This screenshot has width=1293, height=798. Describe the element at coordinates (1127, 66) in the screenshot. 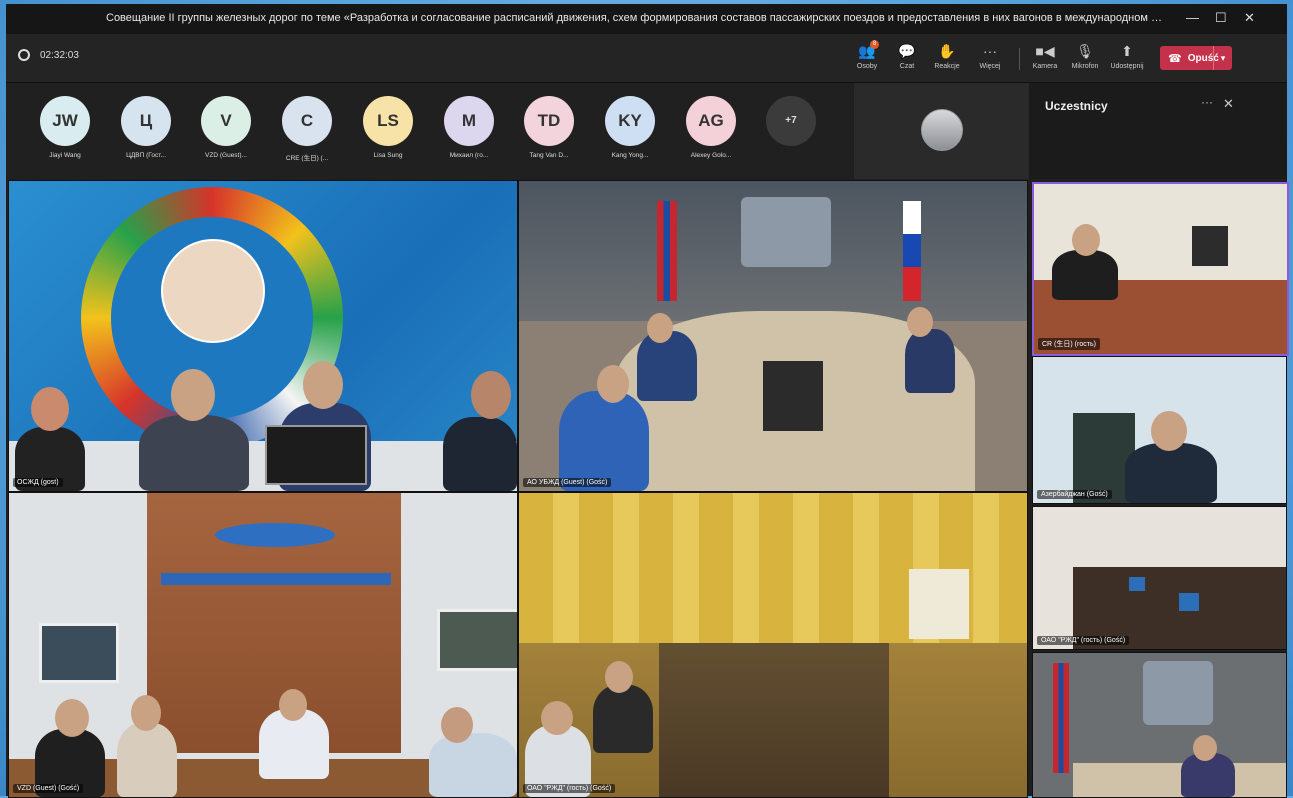

I see `share-label: Udostępnij` at that location.